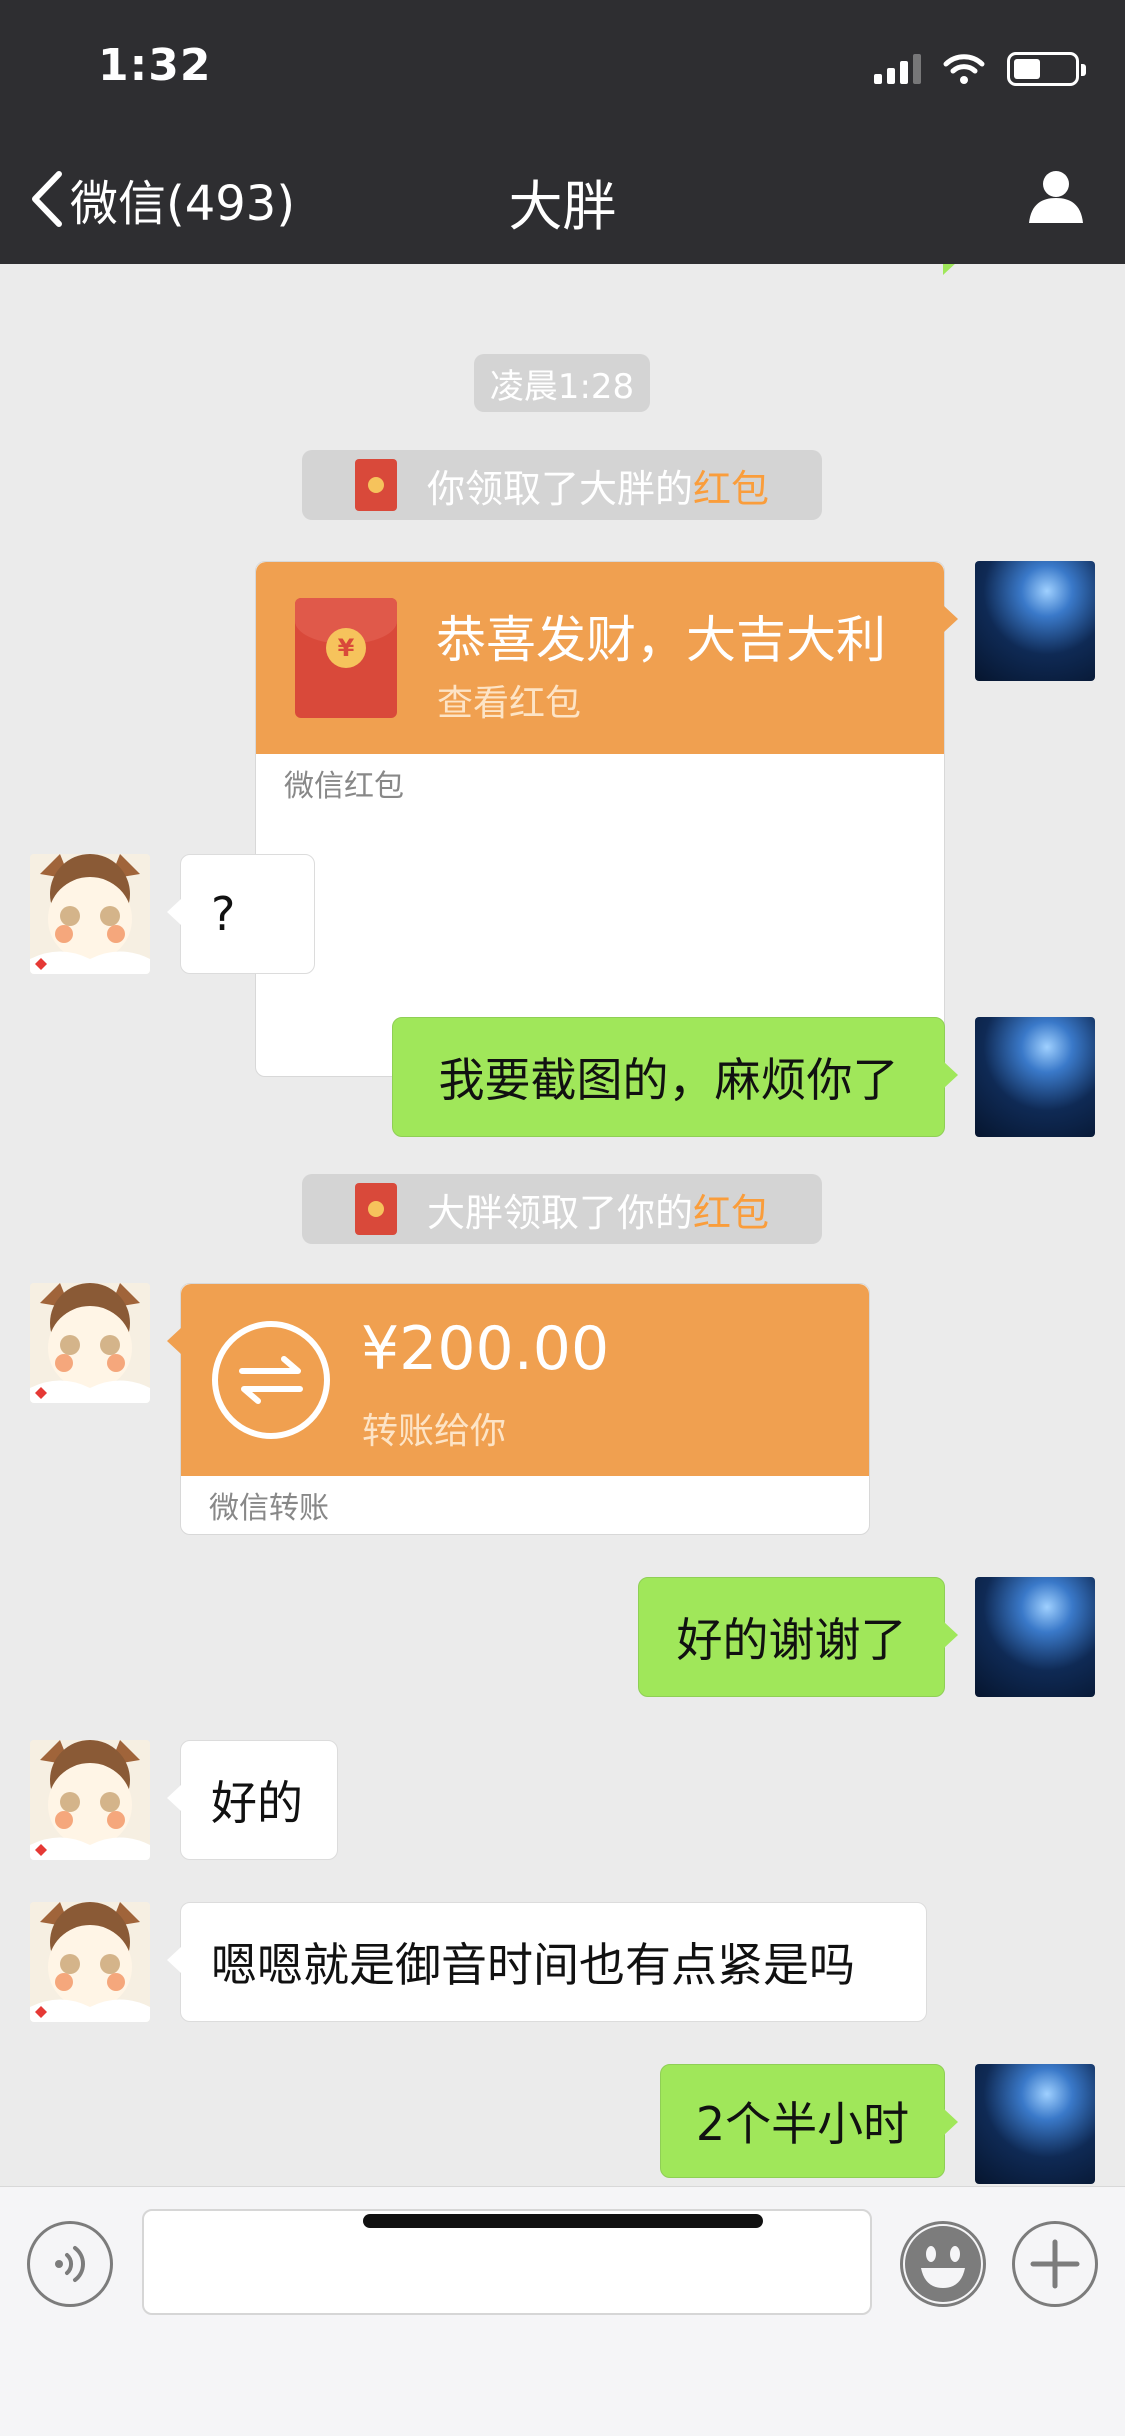  I want to click on red-envelope-icon: ¥, so click(346, 658).